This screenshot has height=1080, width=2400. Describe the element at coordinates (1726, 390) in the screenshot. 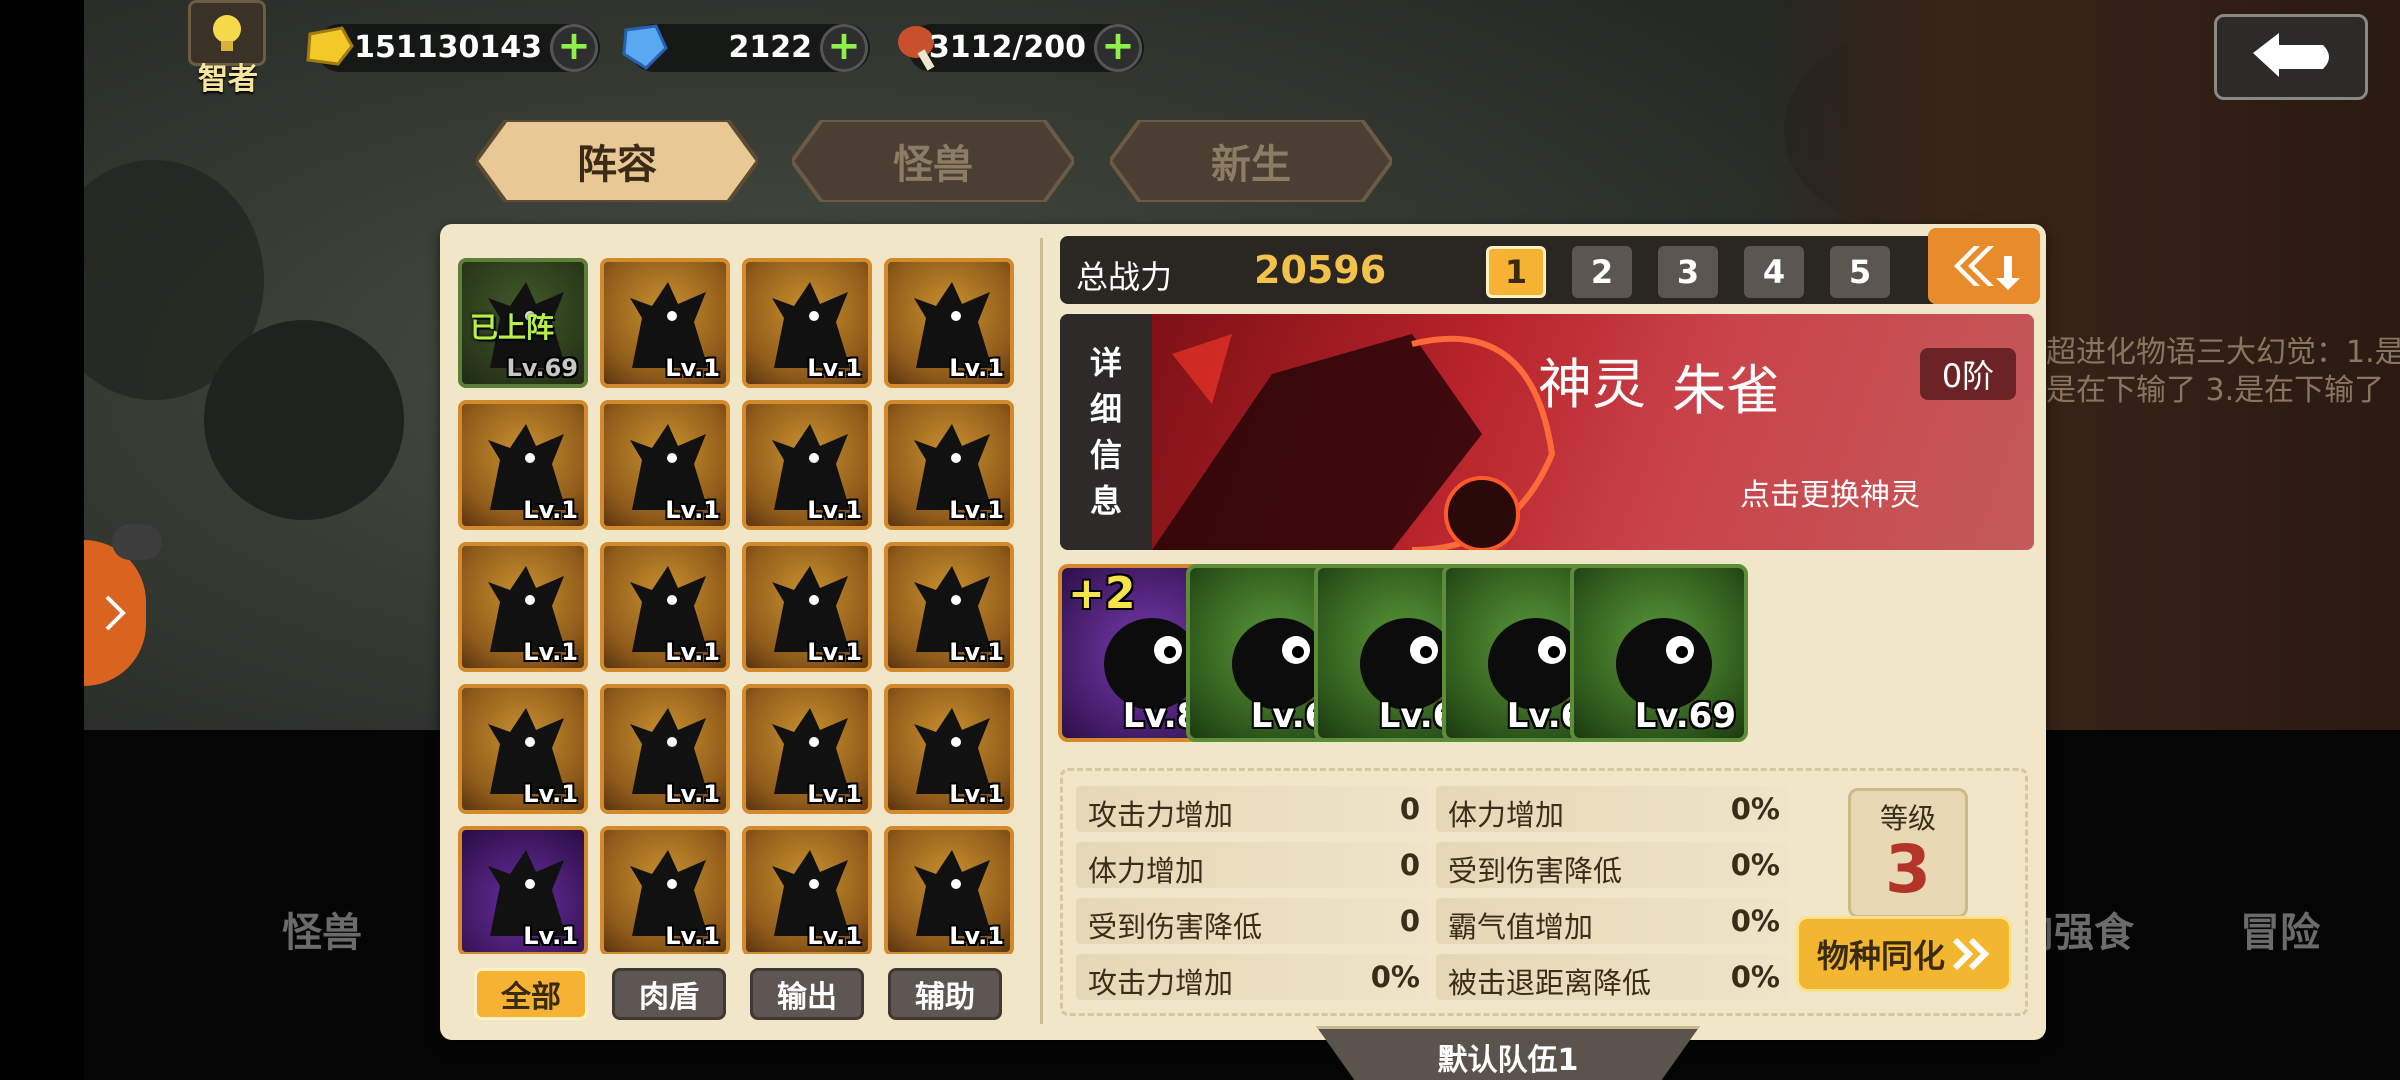

I see `spirit-name: 朱雀` at that location.